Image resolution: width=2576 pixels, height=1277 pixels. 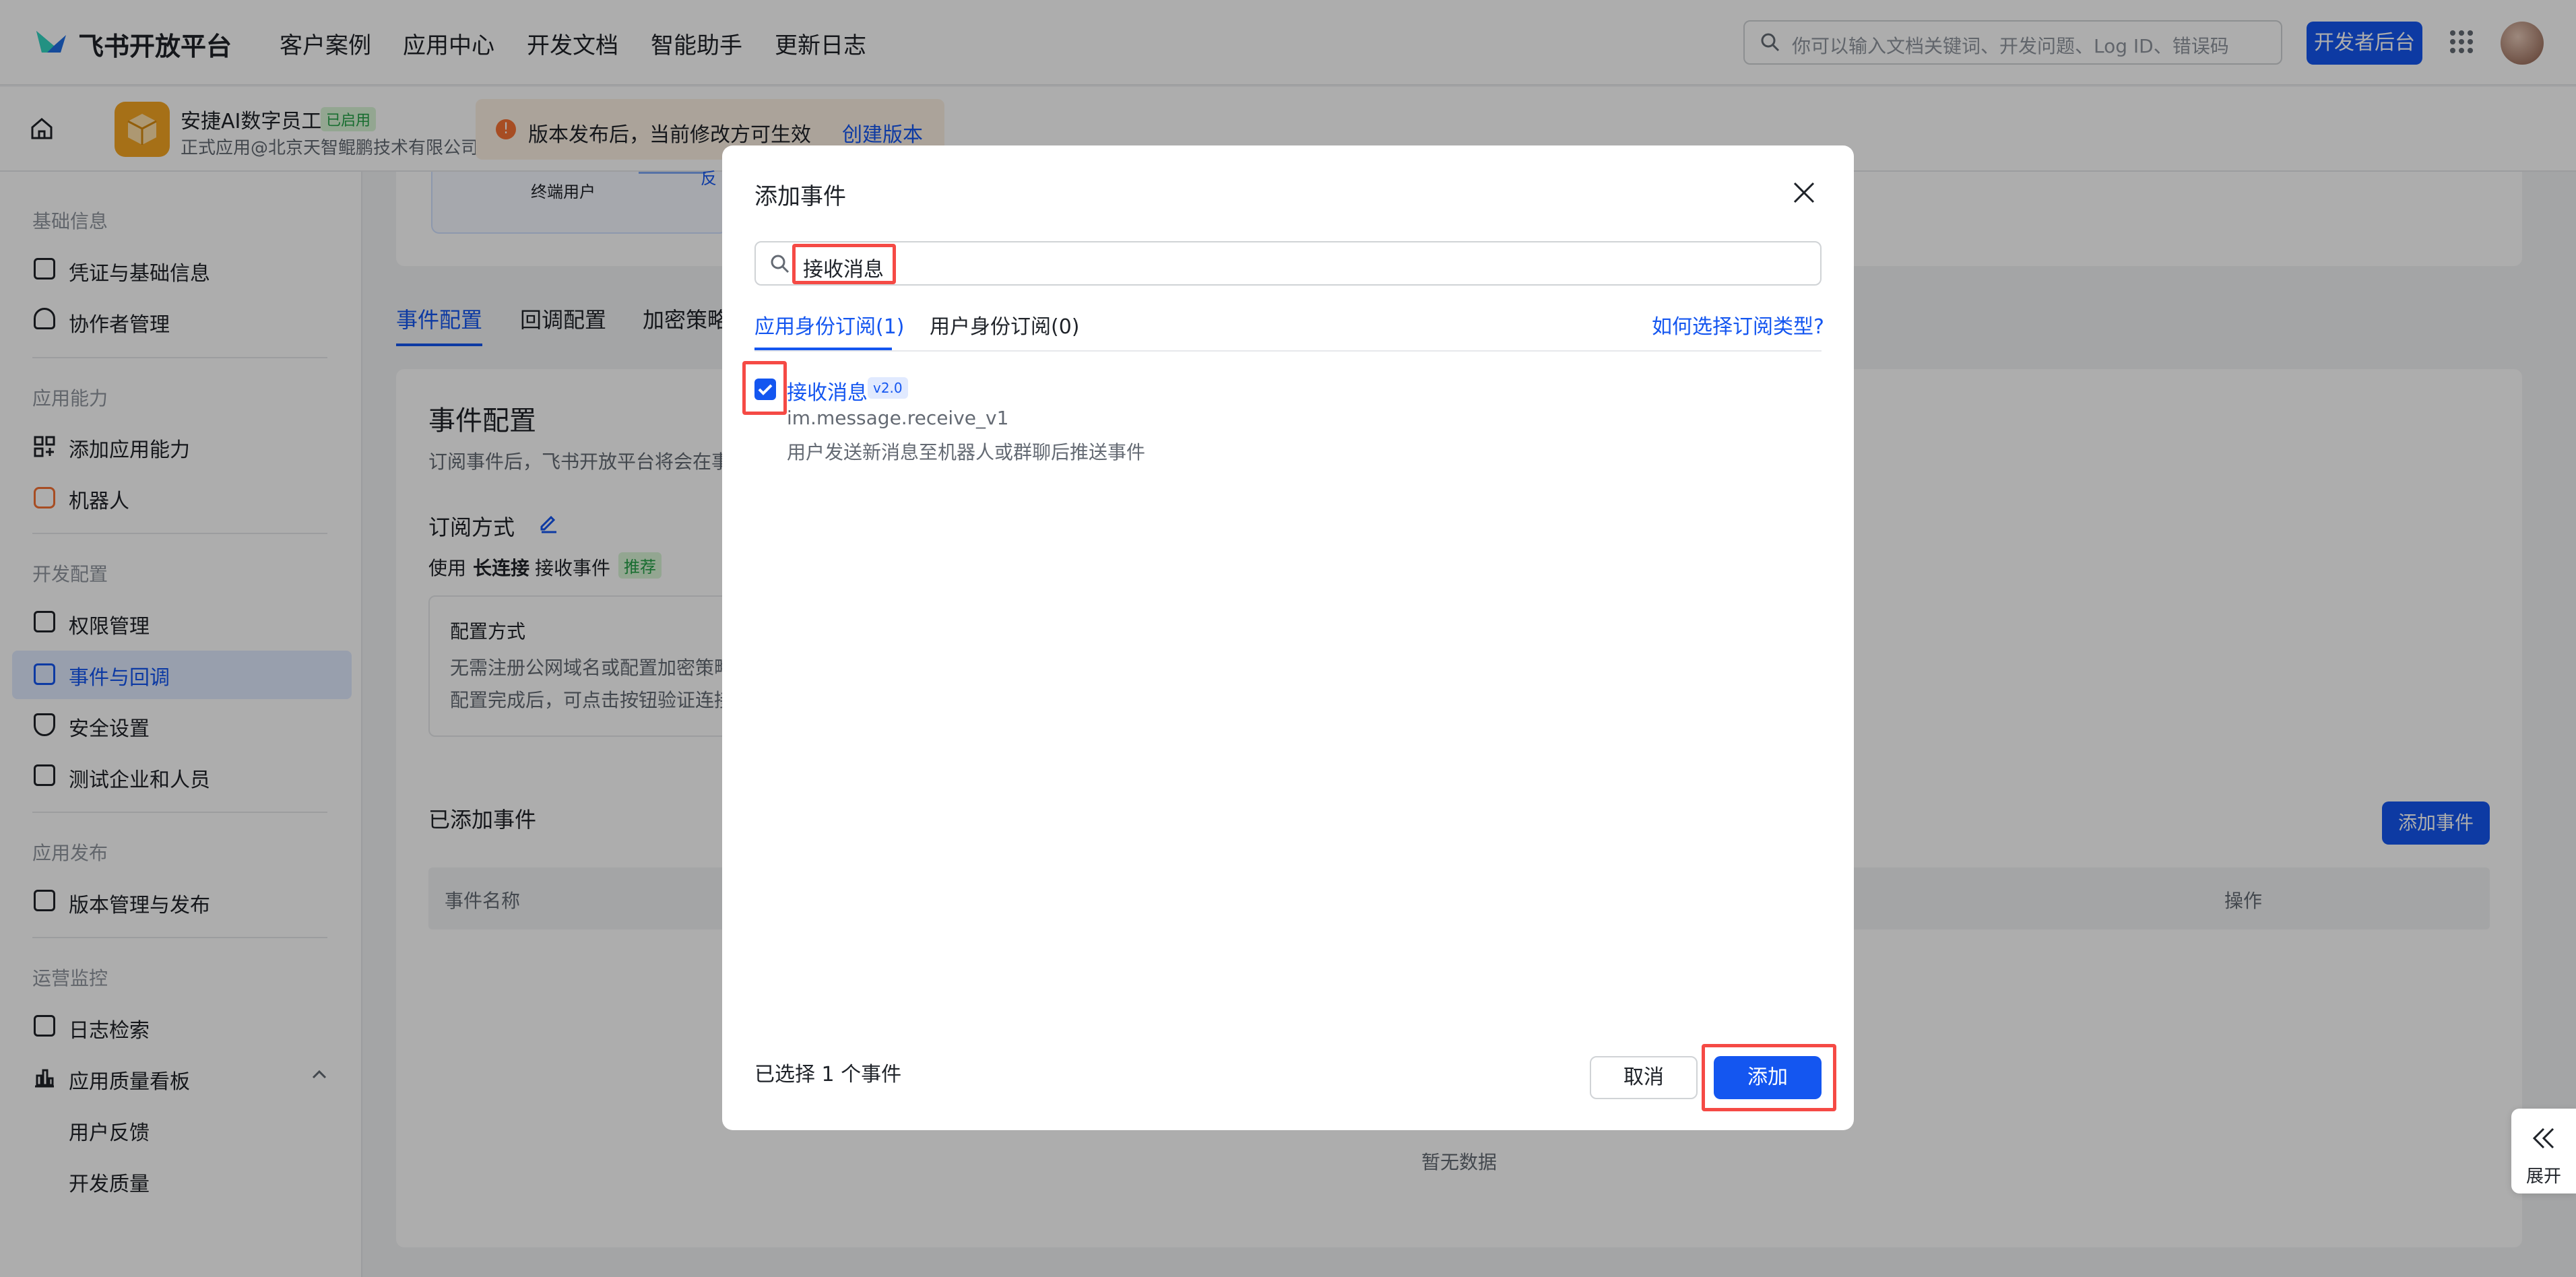 I want to click on expand-label: 展开, so click(x=2544, y=1177).